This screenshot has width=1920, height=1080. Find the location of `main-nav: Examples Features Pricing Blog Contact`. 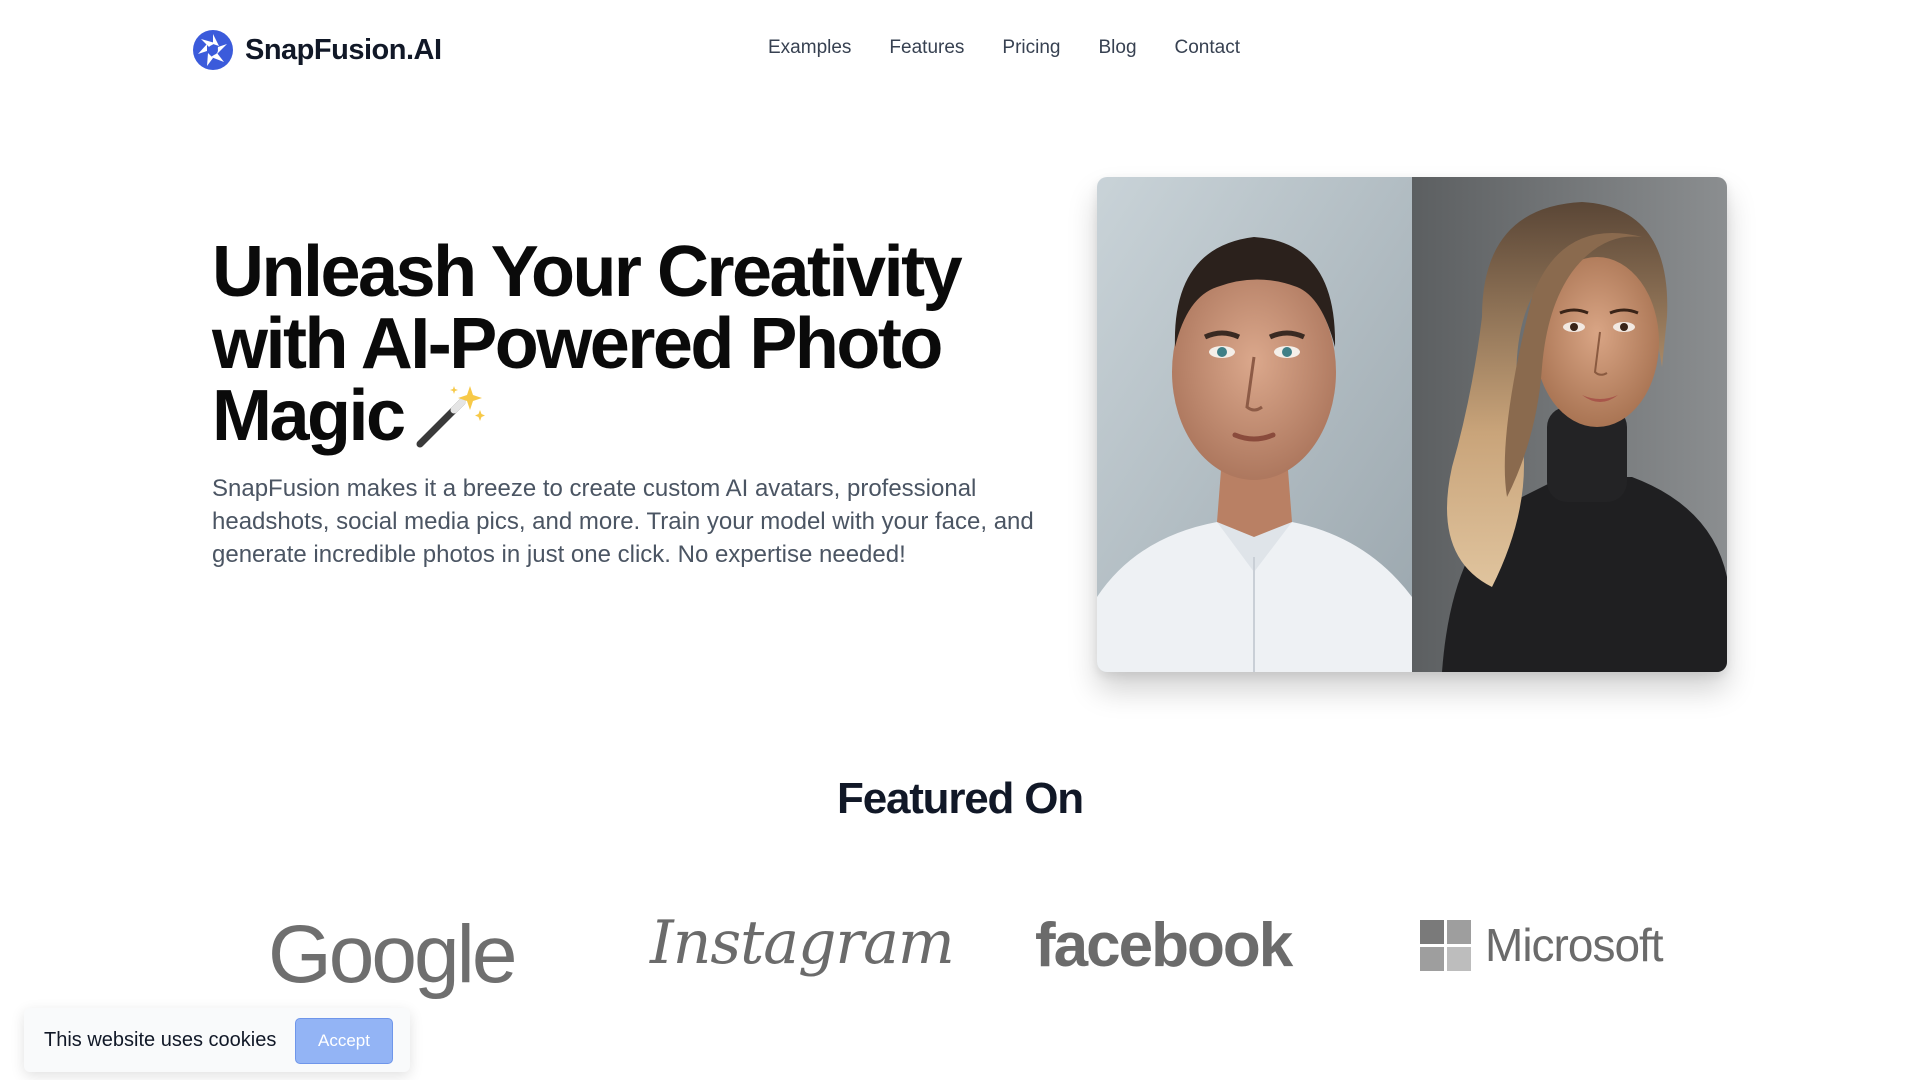

main-nav: Examples Features Pricing Blog Contact is located at coordinates (1023, 48).